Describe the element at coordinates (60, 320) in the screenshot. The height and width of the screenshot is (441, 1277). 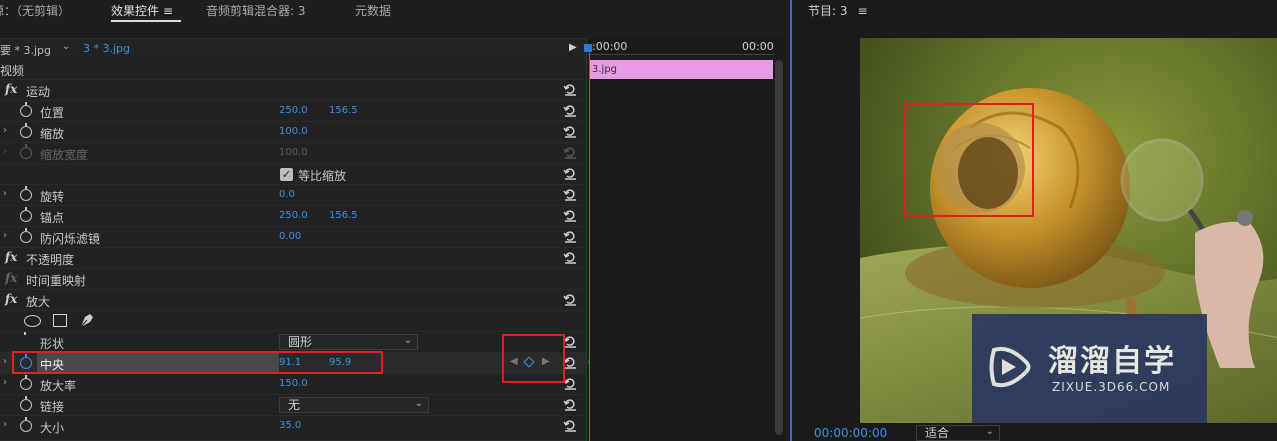
I see `rectangle-mask-icon` at that location.